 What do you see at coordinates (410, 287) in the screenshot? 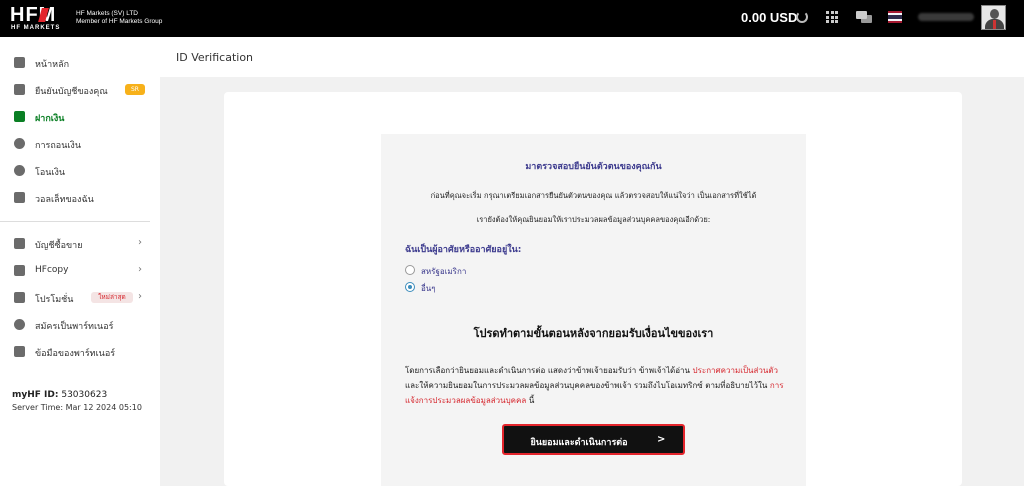
I see `radio-other` at bounding box center [410, 287].